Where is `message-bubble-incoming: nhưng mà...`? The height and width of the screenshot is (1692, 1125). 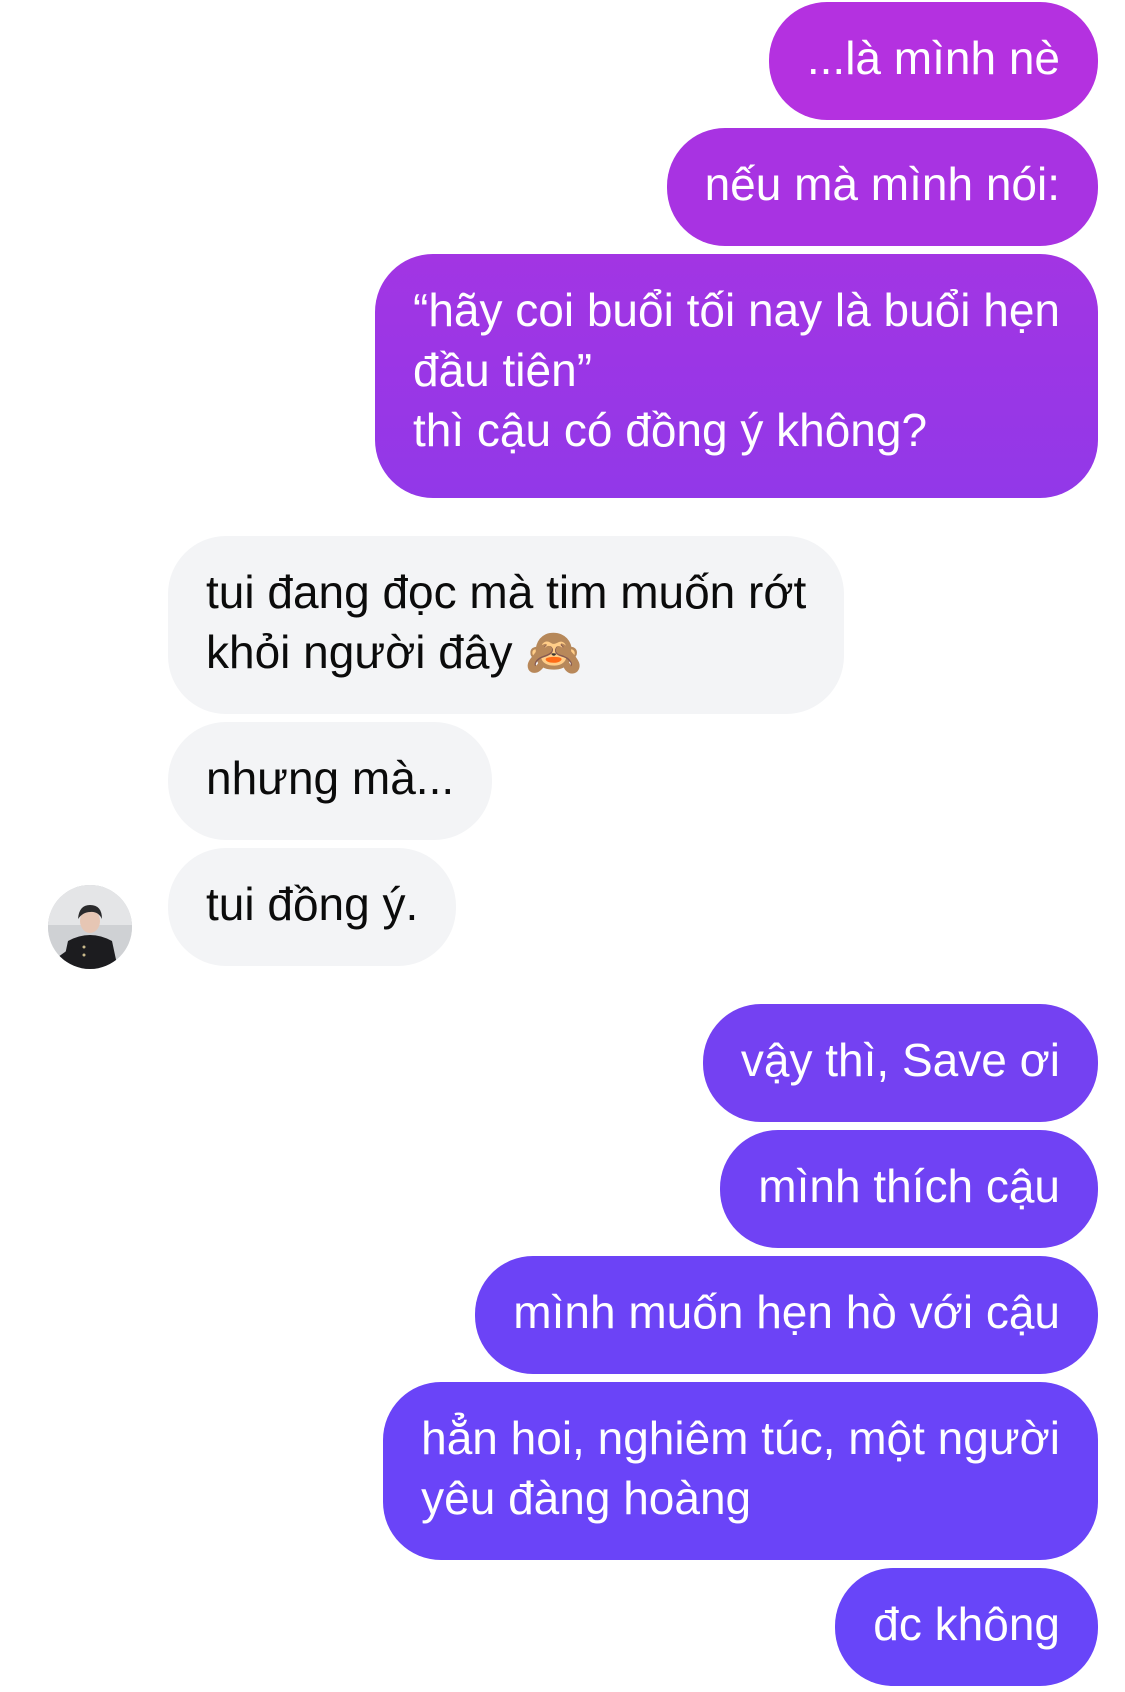
message-bubble-incoming: nhưng mà... is located at coordinates (330, 781).